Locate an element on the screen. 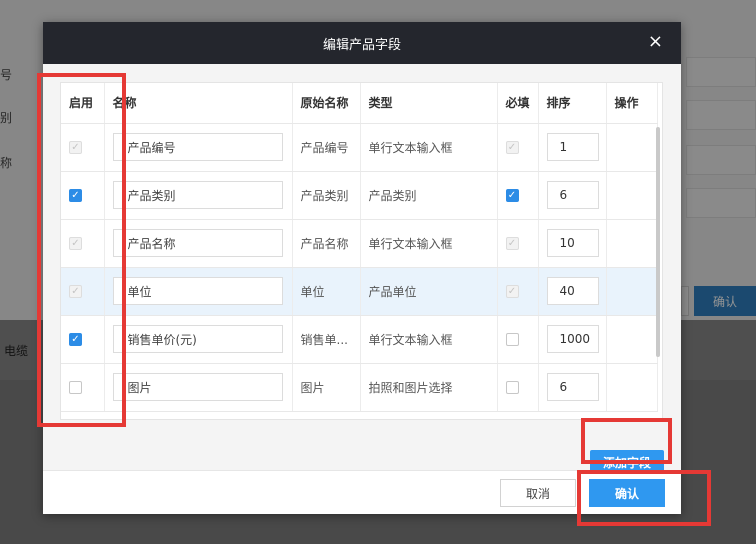 The height and width of the screenshot is (544, 756). highlight-enabled-column is located at coordinates (81, 250).